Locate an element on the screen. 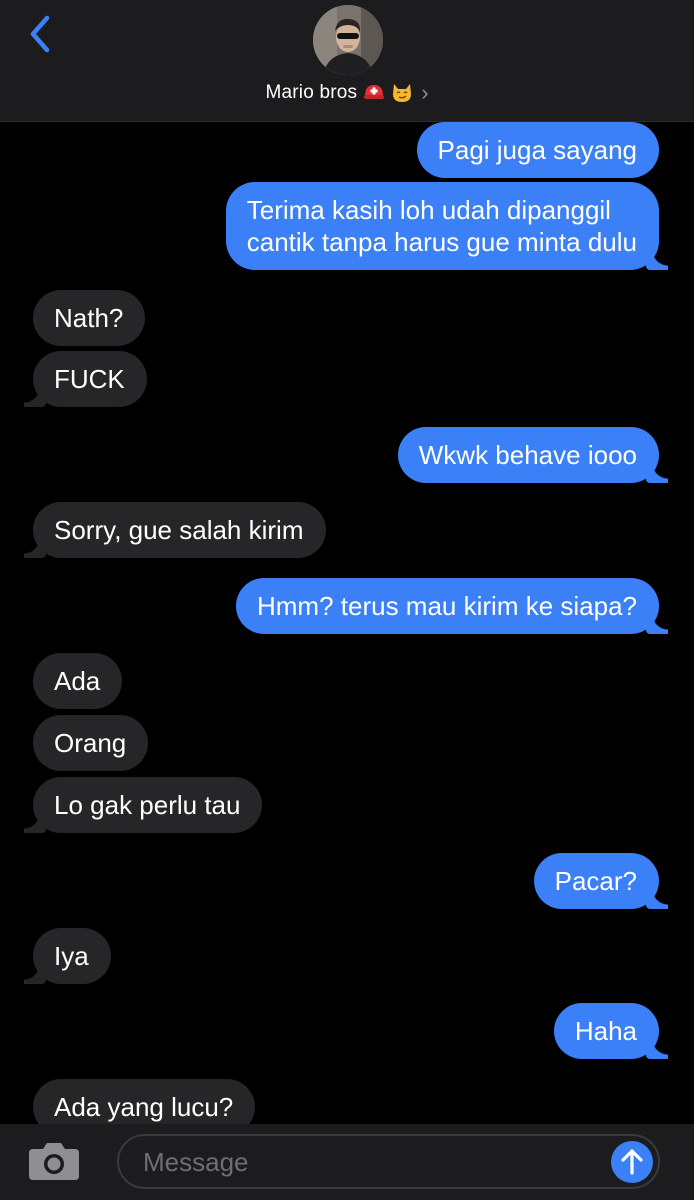 The image size is (694, 1200). outgoing-message: Pagi juga sayang is located at coordinates (537, 150).